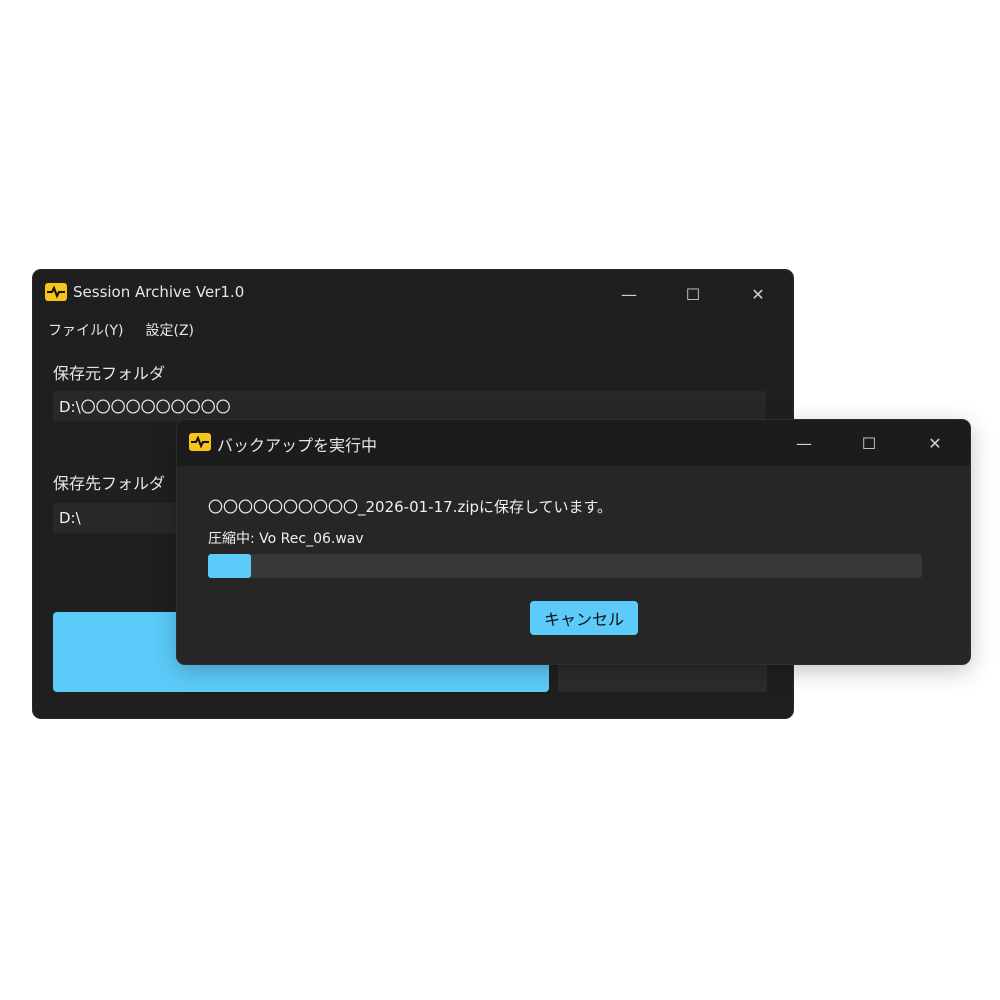 Image resolution: width=1000 pixels, height=1000 pixels. What do you see at coordinates (169, 330) in the screenshot?
I see `menu-settings: 設定(Z)` at bounding box center [169, 330].